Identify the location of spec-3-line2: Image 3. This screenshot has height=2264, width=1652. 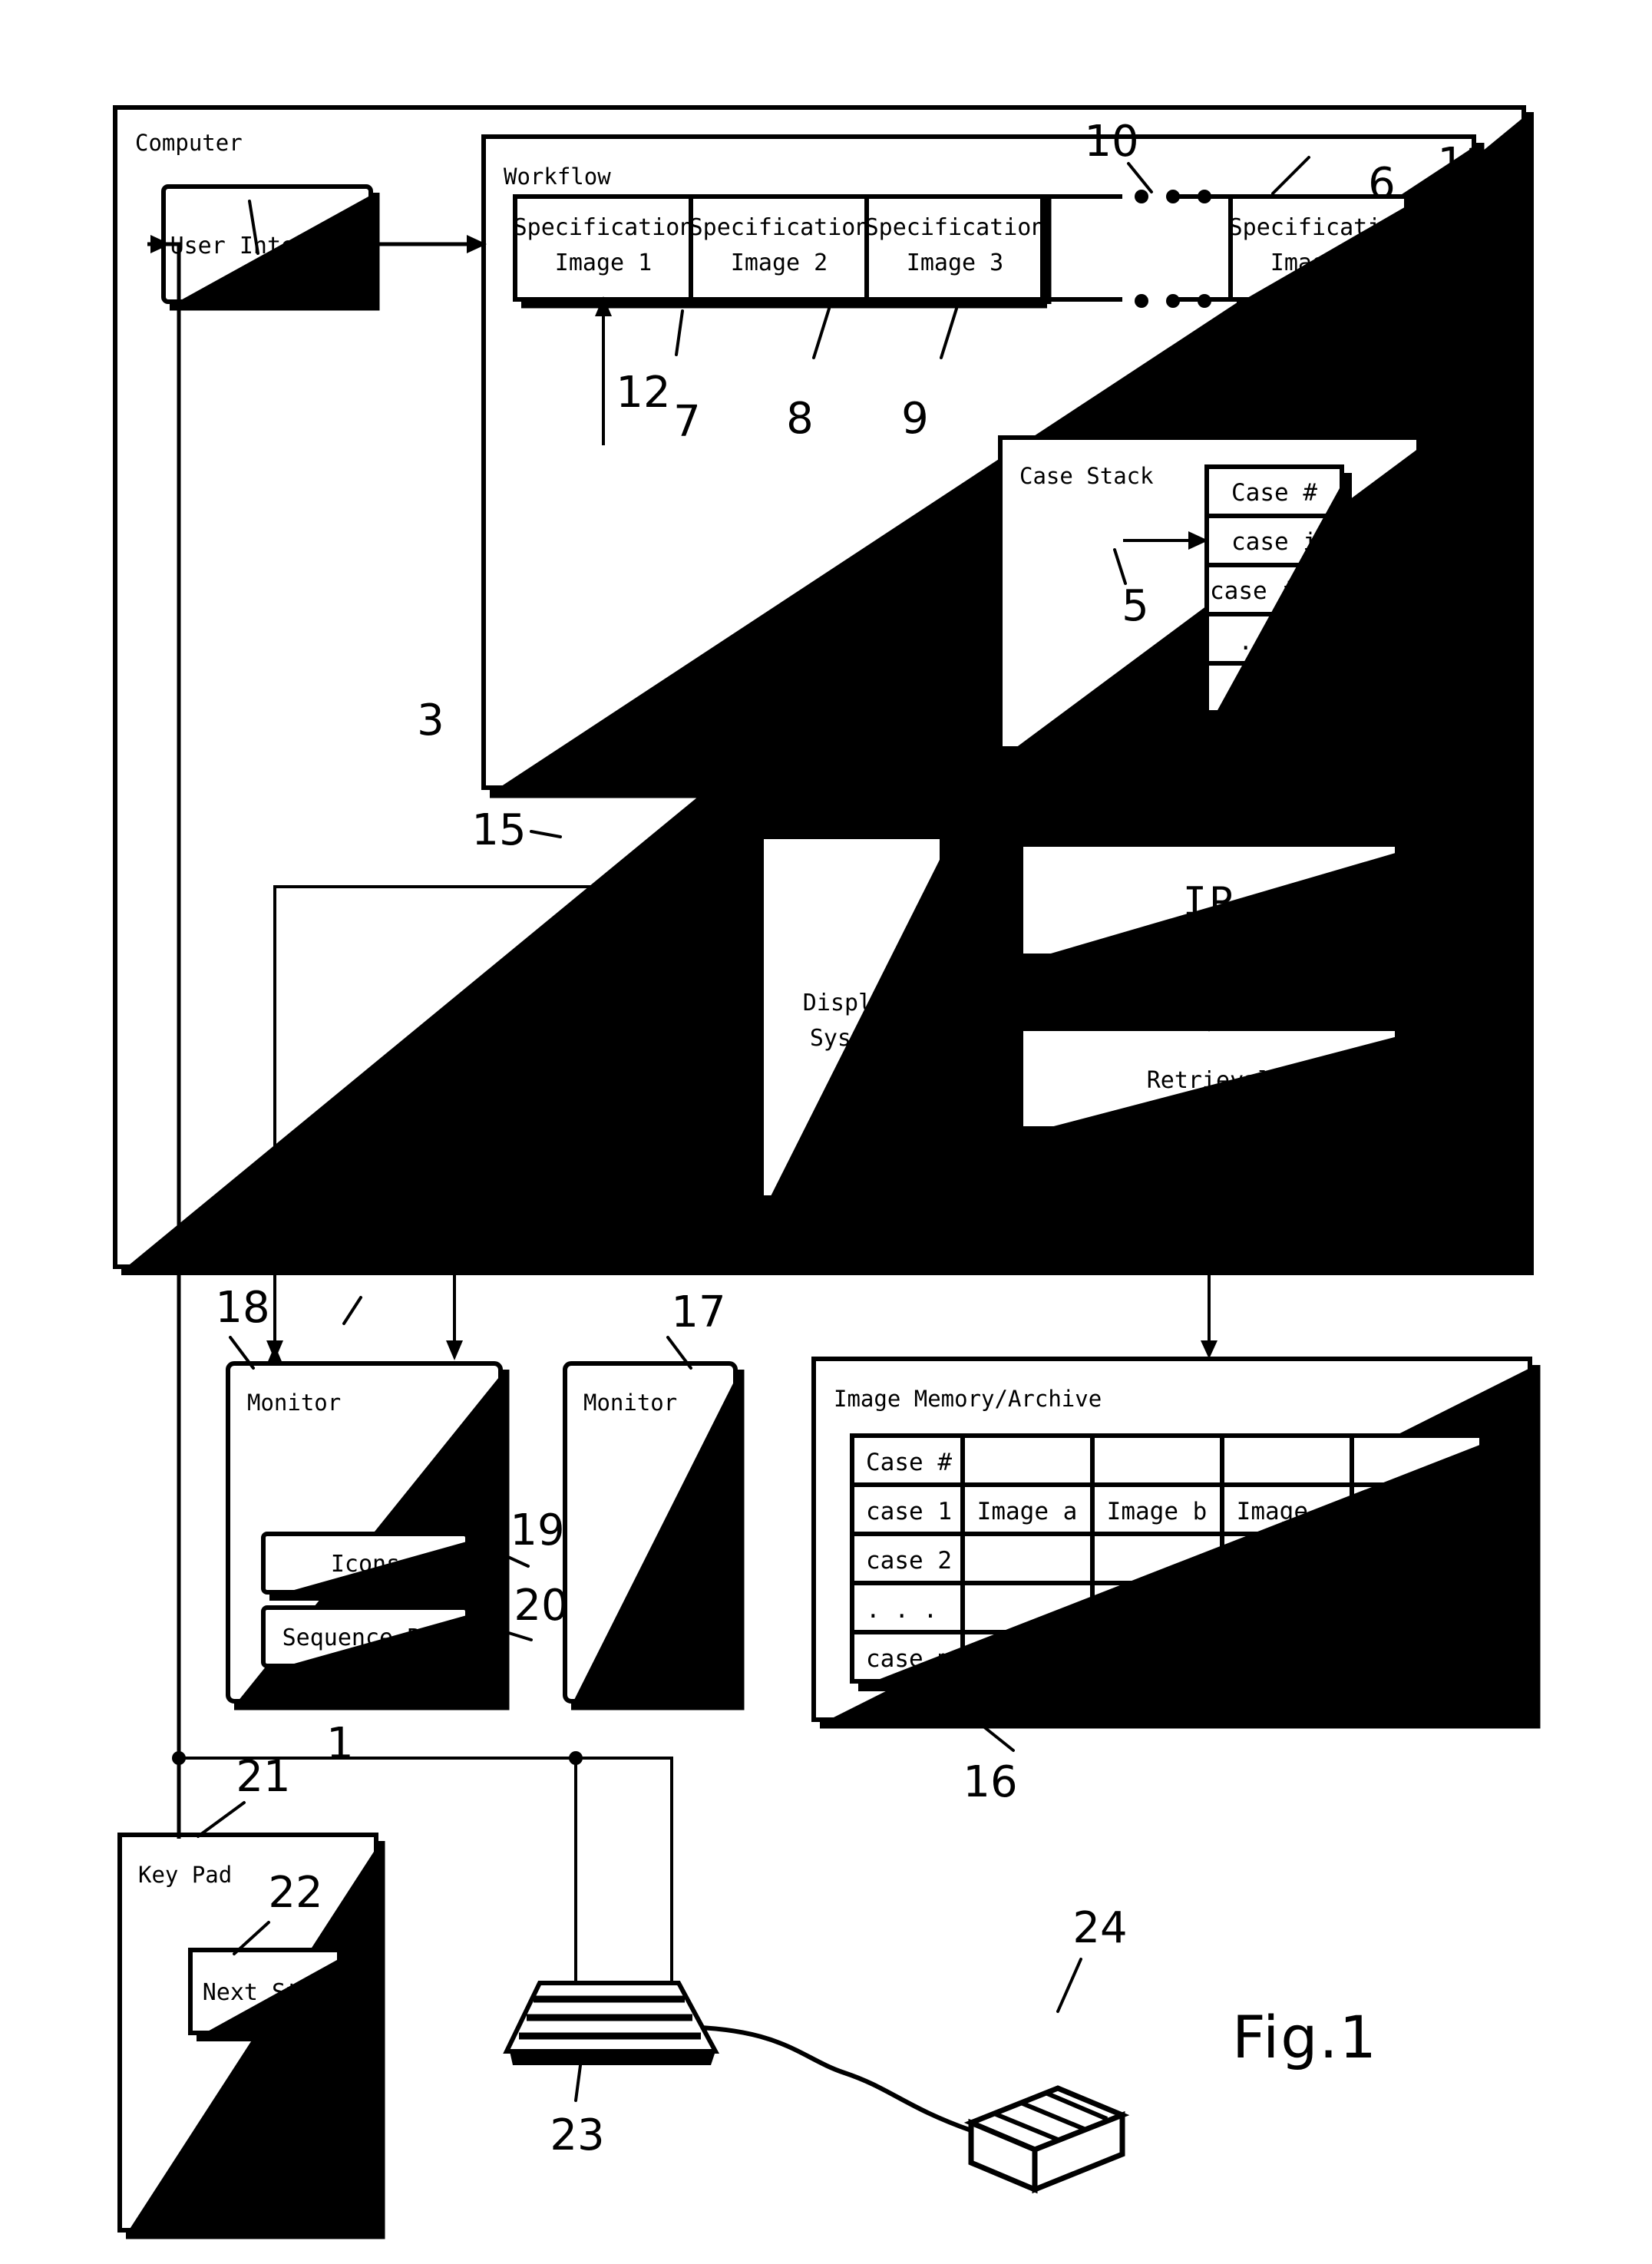
(955, 263).